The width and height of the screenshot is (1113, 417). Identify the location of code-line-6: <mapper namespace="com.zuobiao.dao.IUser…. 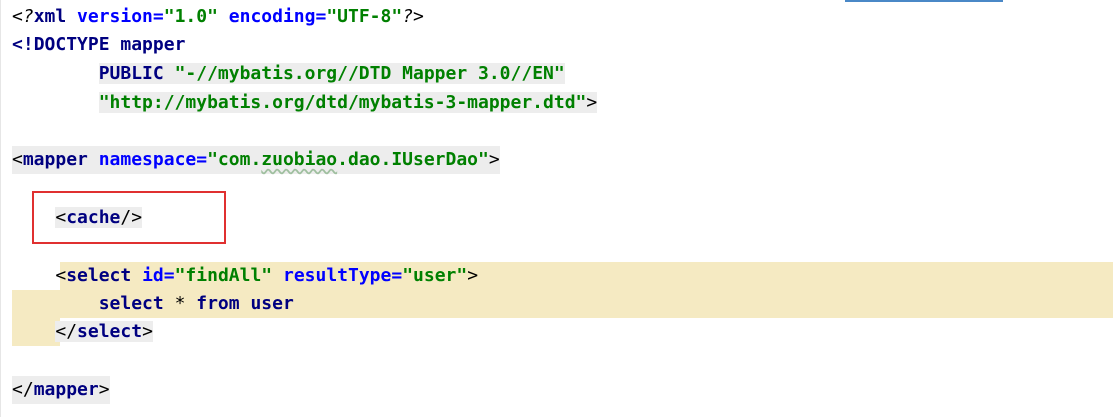
(256, 160).